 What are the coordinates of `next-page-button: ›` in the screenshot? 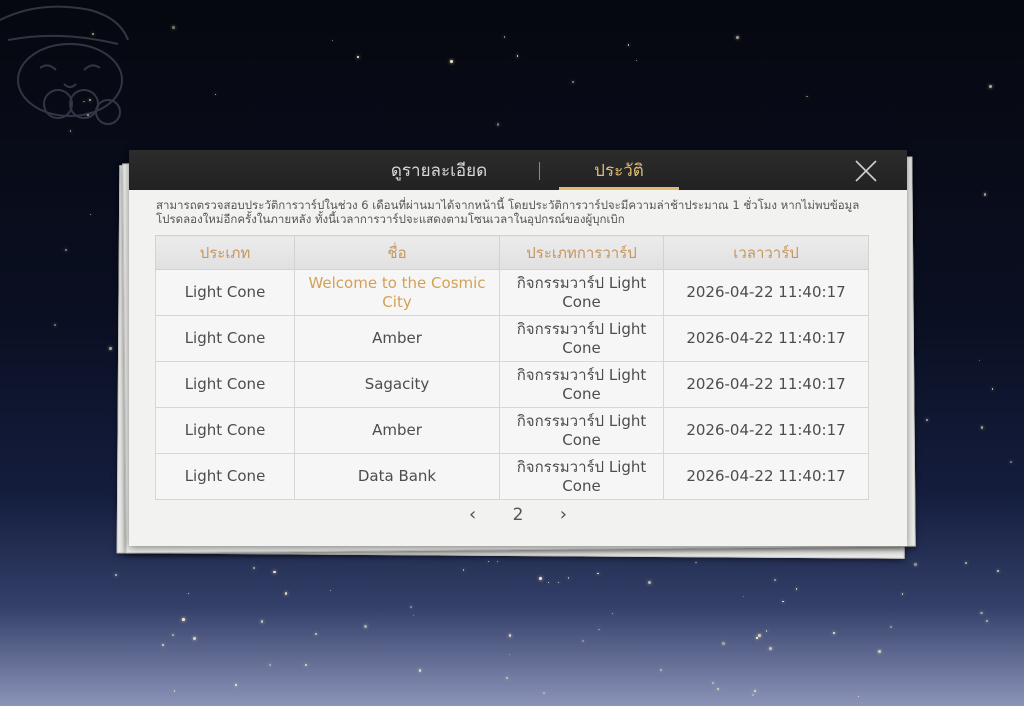 It's located at (563, 514).